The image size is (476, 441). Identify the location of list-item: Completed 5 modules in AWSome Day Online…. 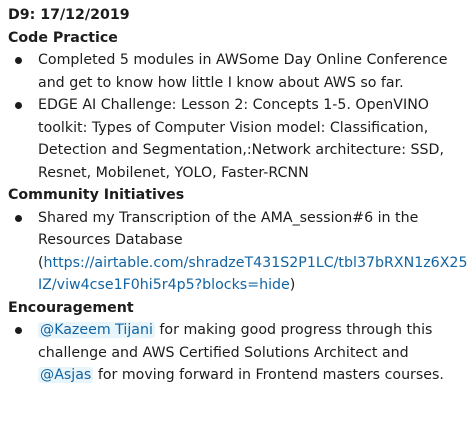
(238, 71).